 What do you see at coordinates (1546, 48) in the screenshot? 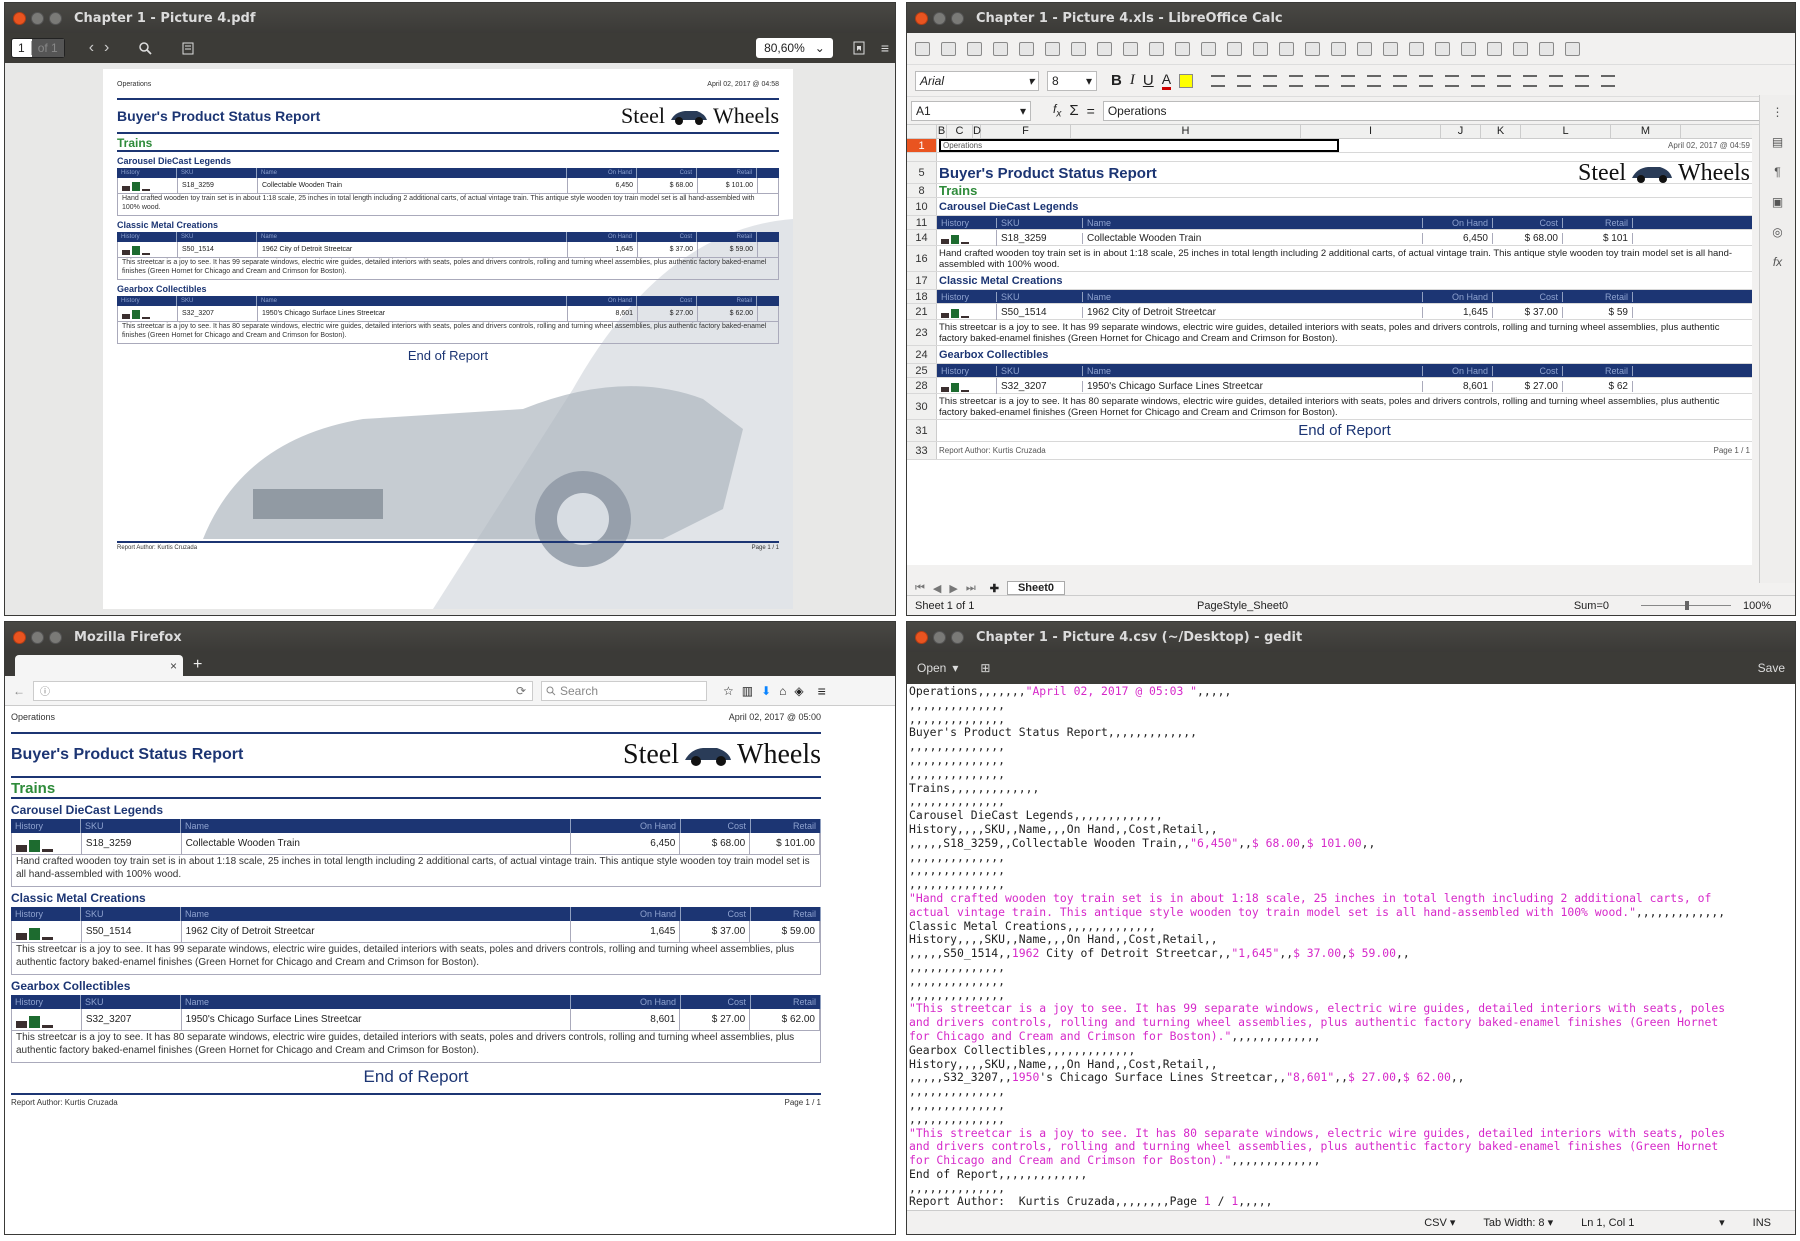
I see `pivot-icon` at bounding box center [1546, 48].